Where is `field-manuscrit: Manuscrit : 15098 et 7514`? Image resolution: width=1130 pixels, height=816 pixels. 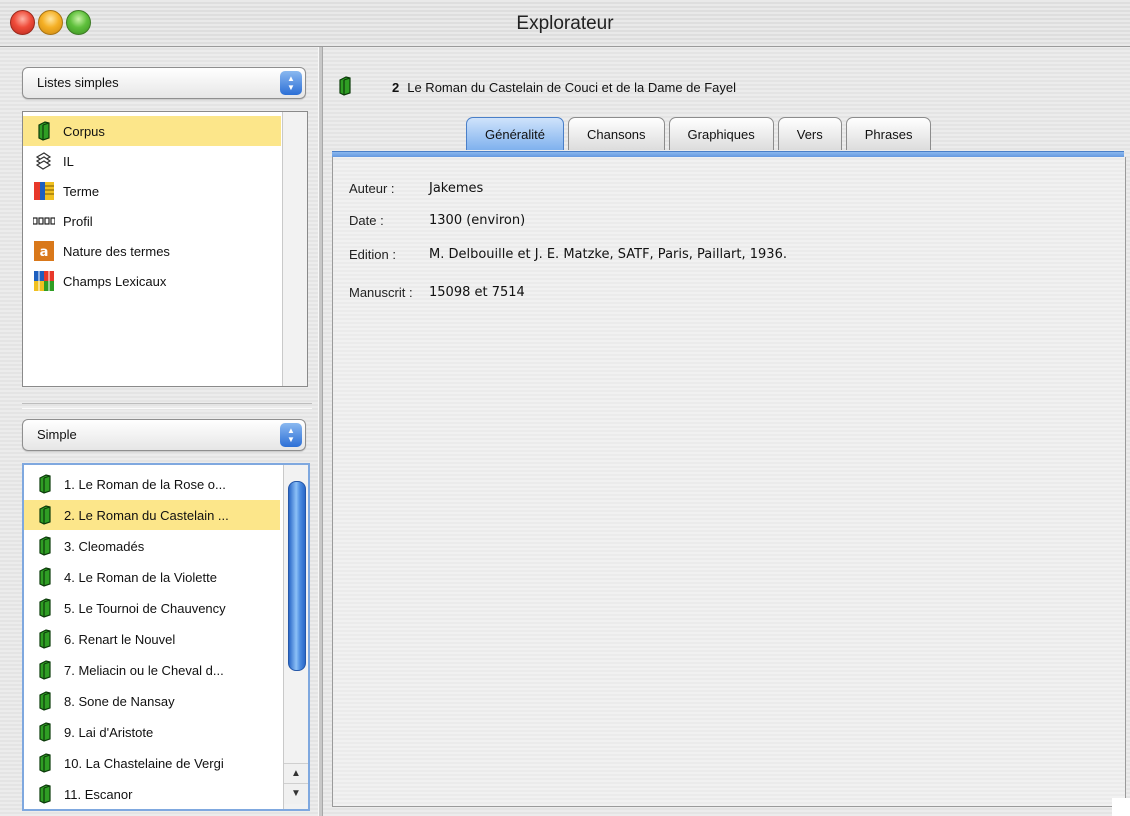
field-manuscrit: Manuscrit : 15098 et 7514 is located at coordinates (437, 292).